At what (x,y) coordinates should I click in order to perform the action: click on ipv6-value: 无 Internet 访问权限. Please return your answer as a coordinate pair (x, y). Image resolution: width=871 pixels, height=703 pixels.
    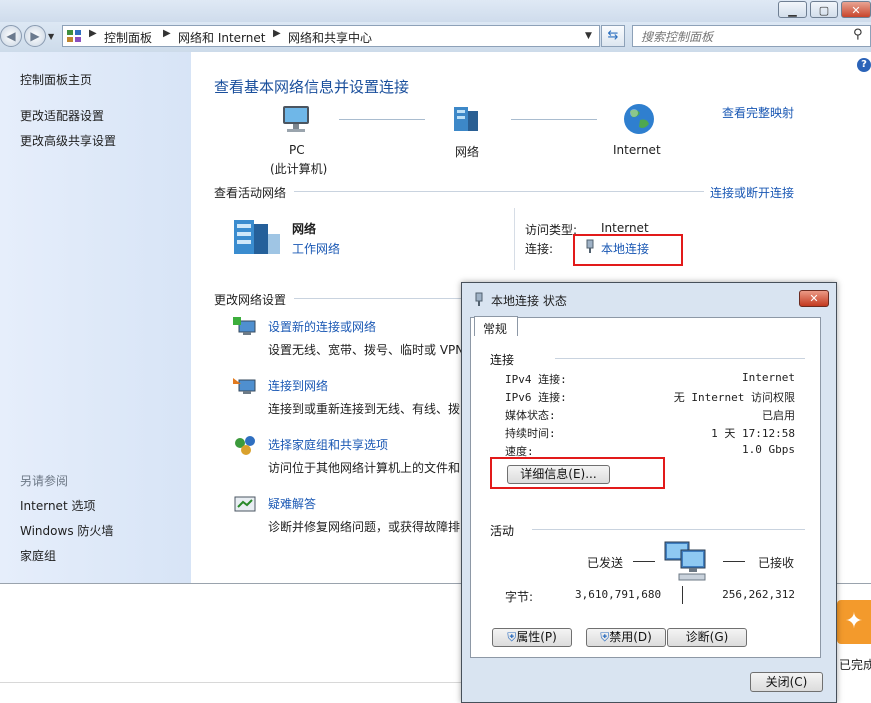
    Looking at the image, I should click on (734, 397).